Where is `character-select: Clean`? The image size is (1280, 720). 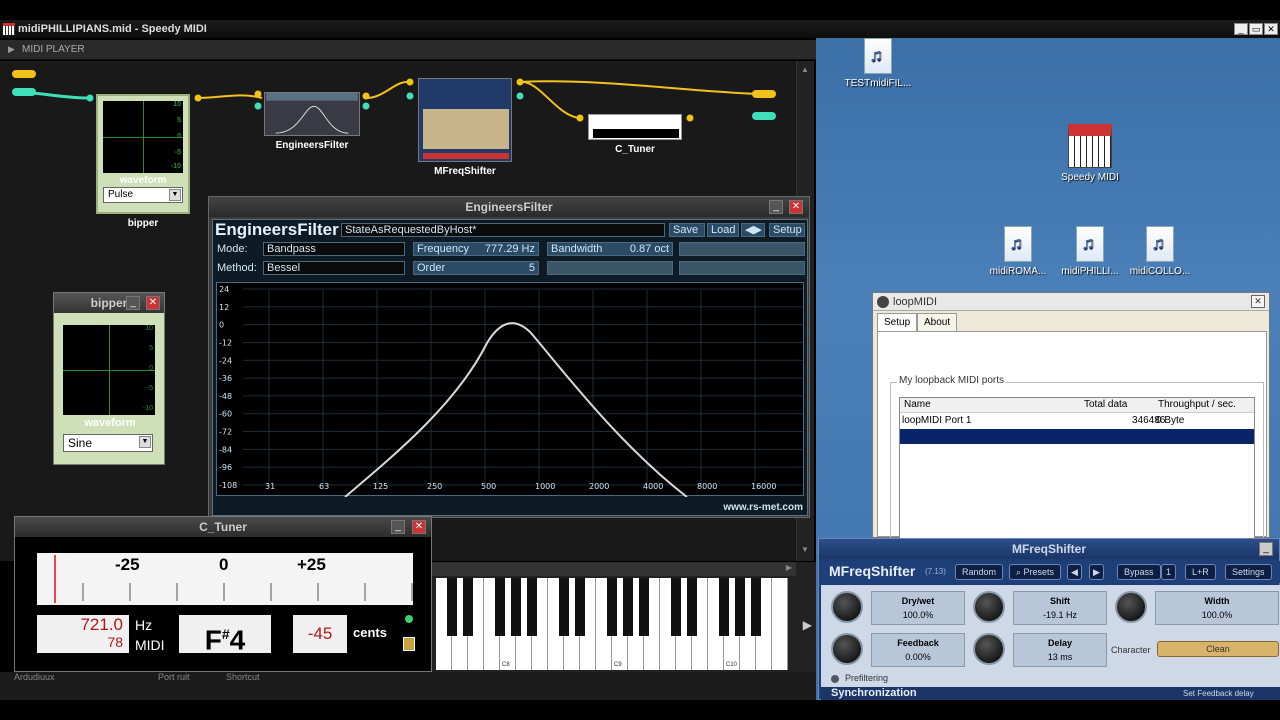
character-select: Clean is located at coordinates (1218, 649).